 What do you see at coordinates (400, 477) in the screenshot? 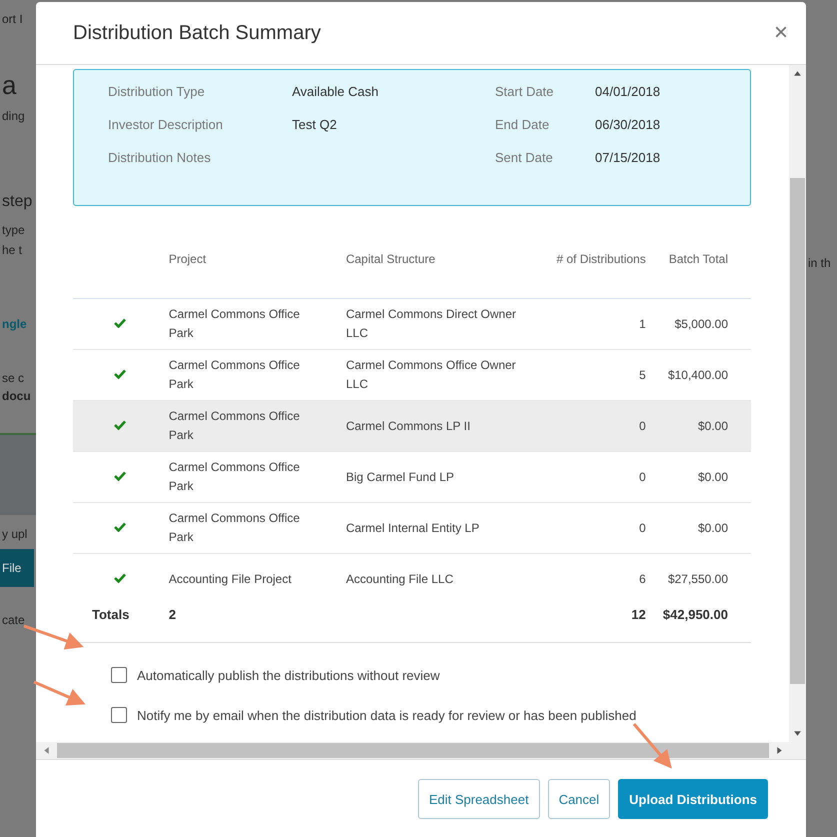
I see `table-cell: Big Carmel Fund LP` at bounding box center [400, 477].